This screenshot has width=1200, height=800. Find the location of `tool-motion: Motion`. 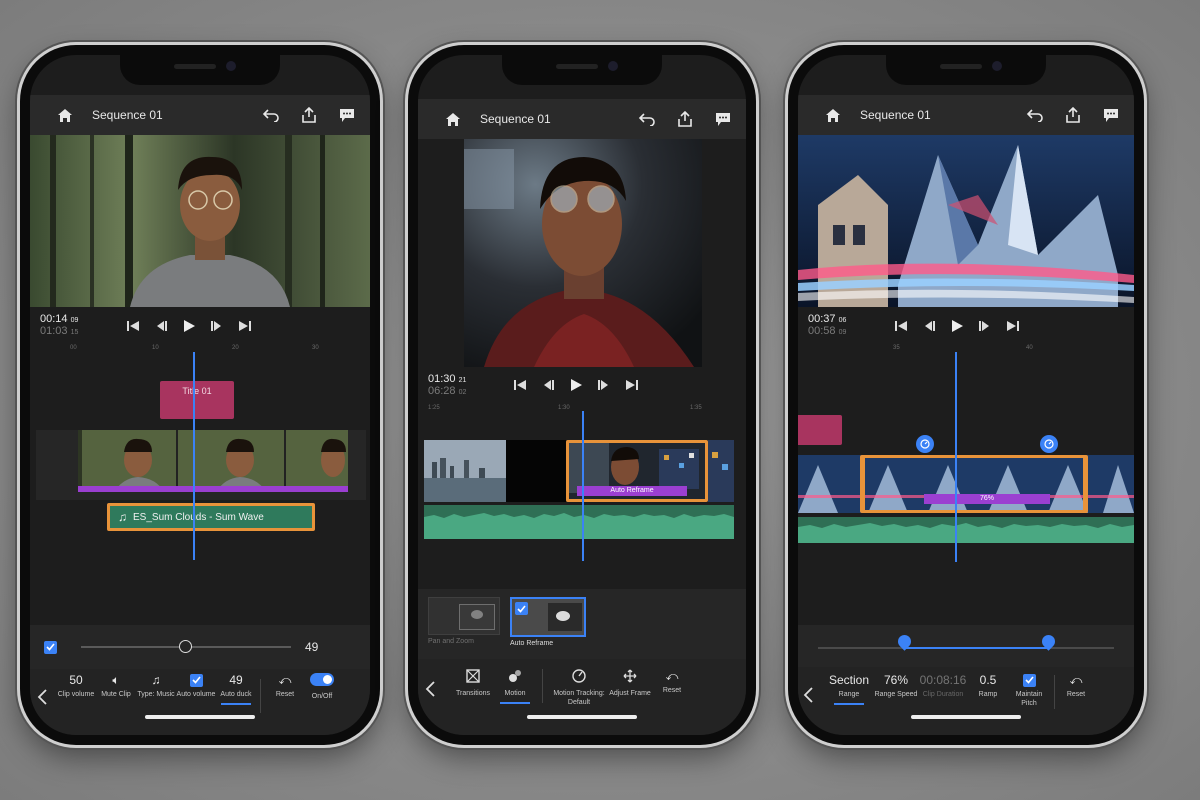

tool-motion: Motion is located at coordinates (515, 686).